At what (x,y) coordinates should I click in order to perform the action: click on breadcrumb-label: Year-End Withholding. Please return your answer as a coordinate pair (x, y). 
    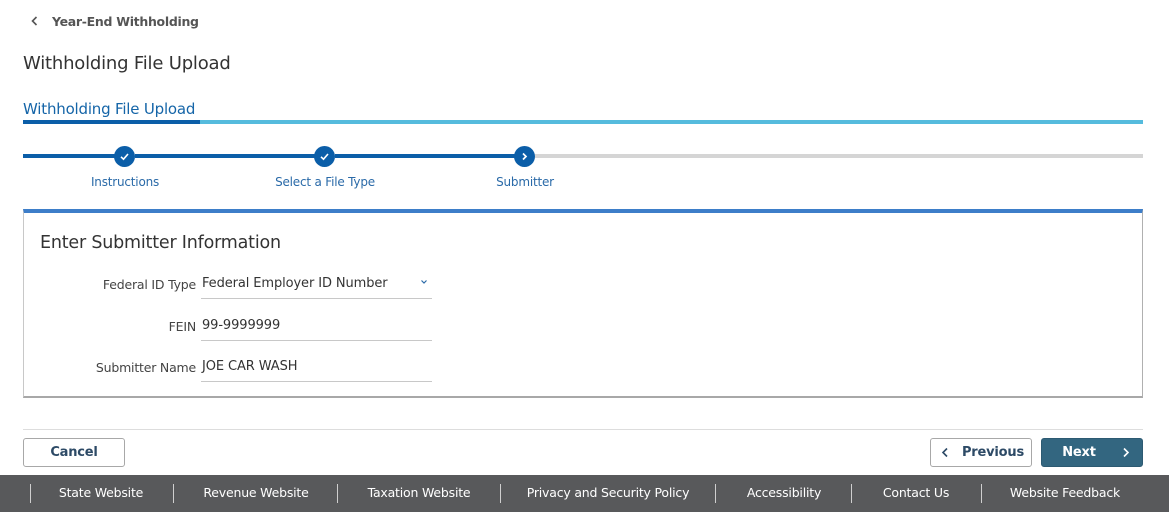
    Looking at the image, I should click on (125, 21).